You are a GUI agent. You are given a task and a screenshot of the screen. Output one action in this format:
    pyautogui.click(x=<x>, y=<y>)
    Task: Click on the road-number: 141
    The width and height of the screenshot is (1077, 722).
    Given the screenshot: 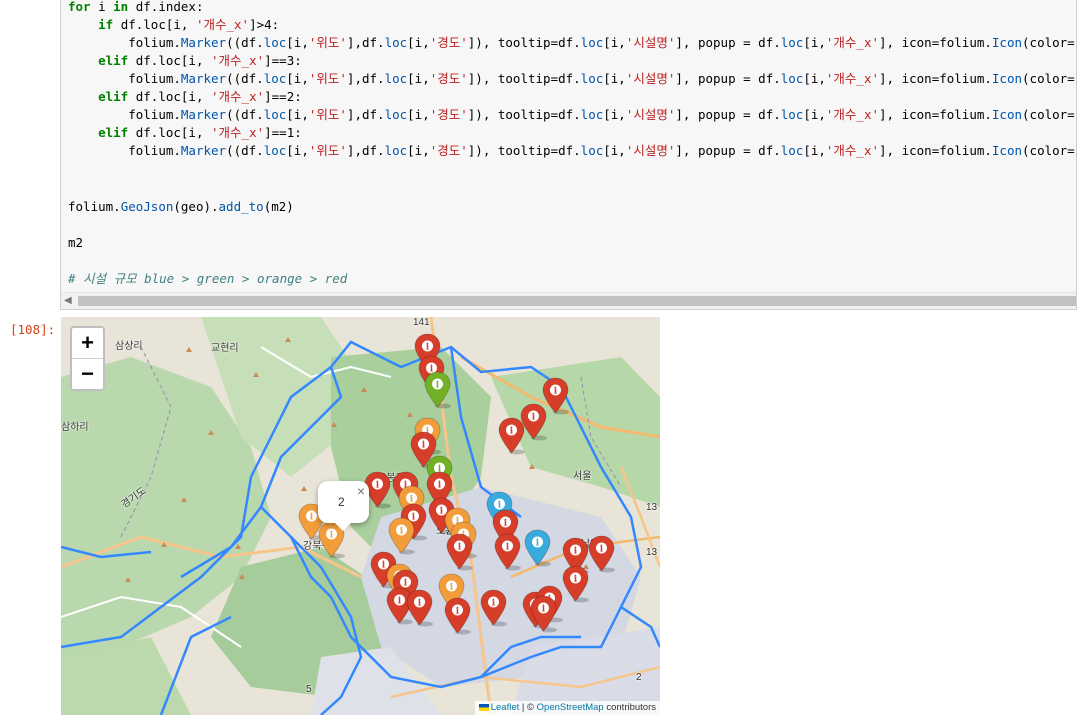 What is the action you would take?
    pyautogui.click(x=421, y=322)
    